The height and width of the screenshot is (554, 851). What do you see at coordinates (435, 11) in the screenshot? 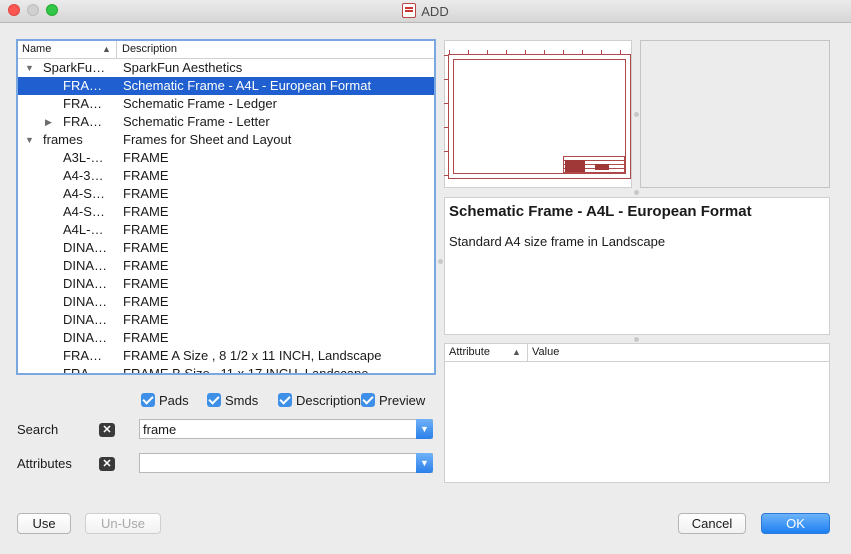
I see `window-title: ADD` at bounding box center [435, 11].